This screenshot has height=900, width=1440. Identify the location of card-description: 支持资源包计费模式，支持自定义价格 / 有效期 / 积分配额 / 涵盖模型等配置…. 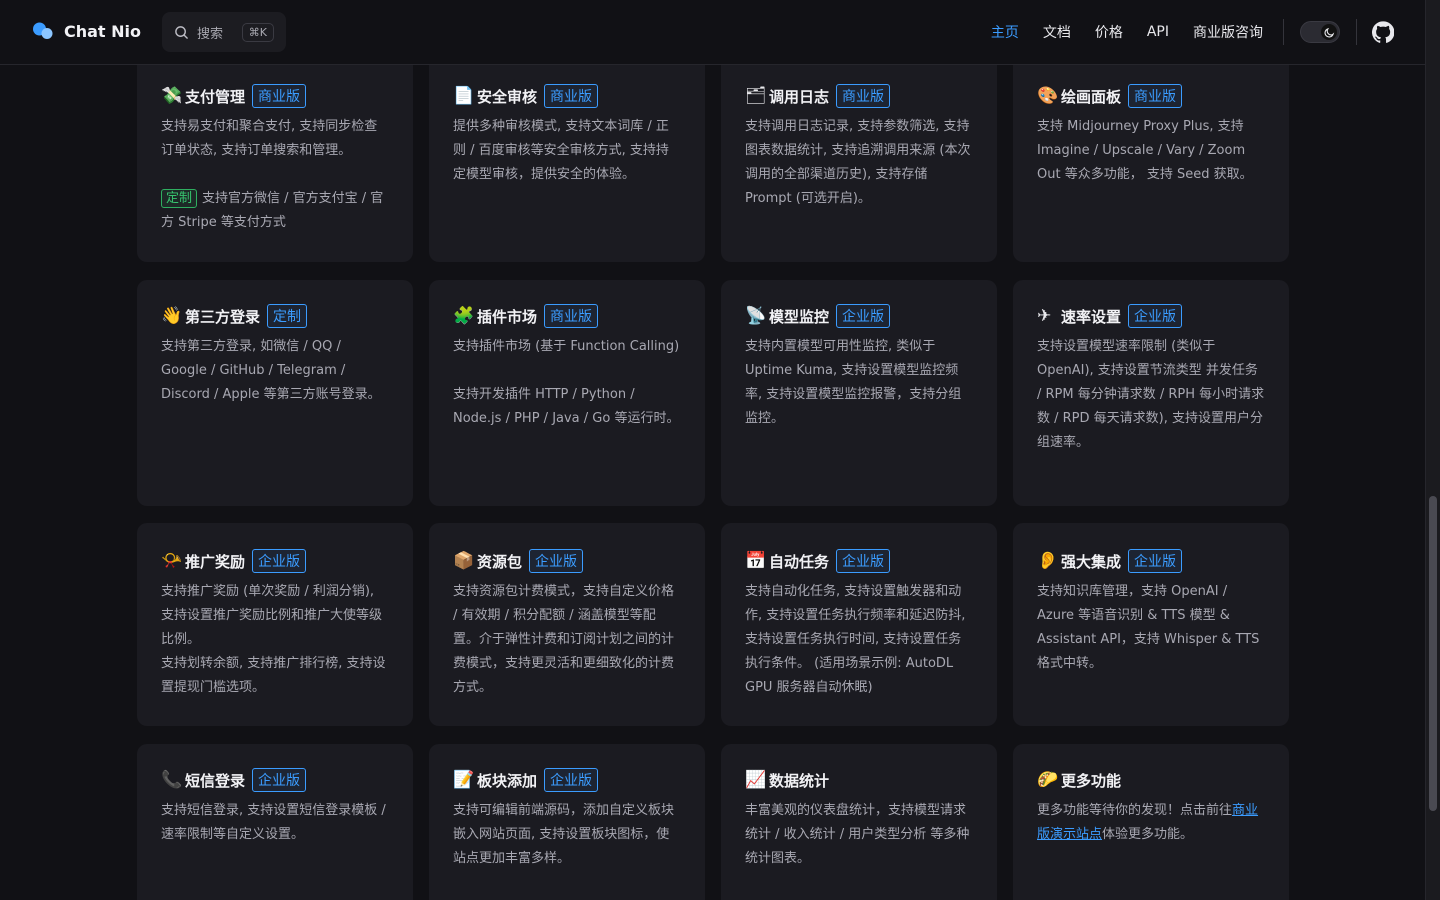
(567, 640).